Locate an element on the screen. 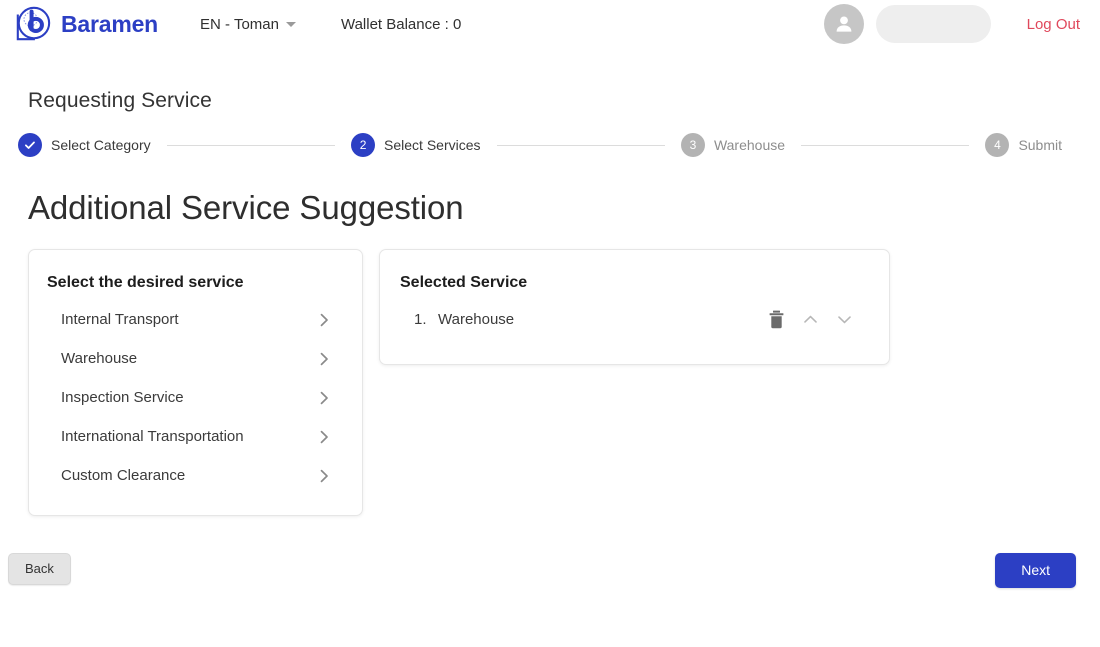 Image resolution: width=1100 pixels, height=647 pixels. language-currency-selector: EN - Toman is located at coordinates (248, 24).